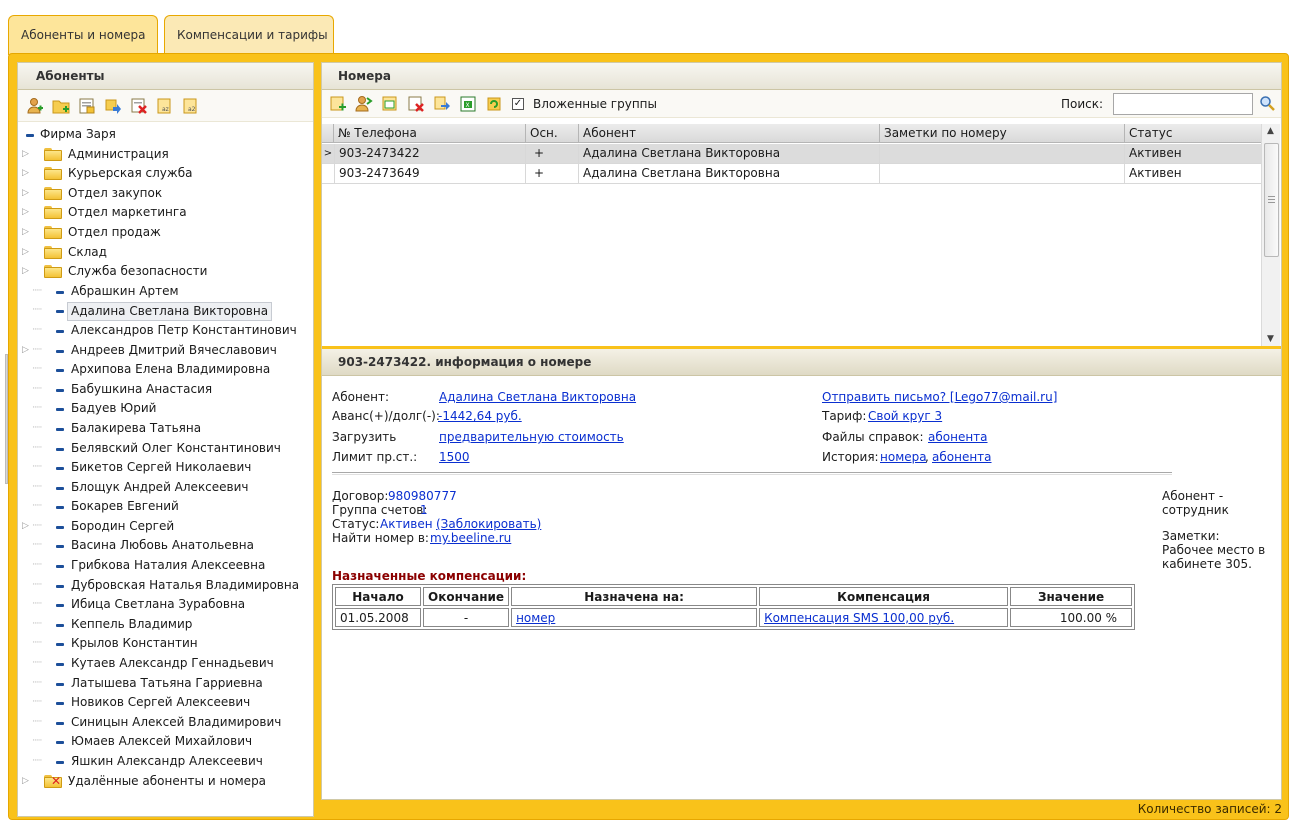 This screenshot has width=1293, height=823. Describe the element at coordinates (535, 618) in the screenshot. I see `comp-assigned-link: номер` at that location.